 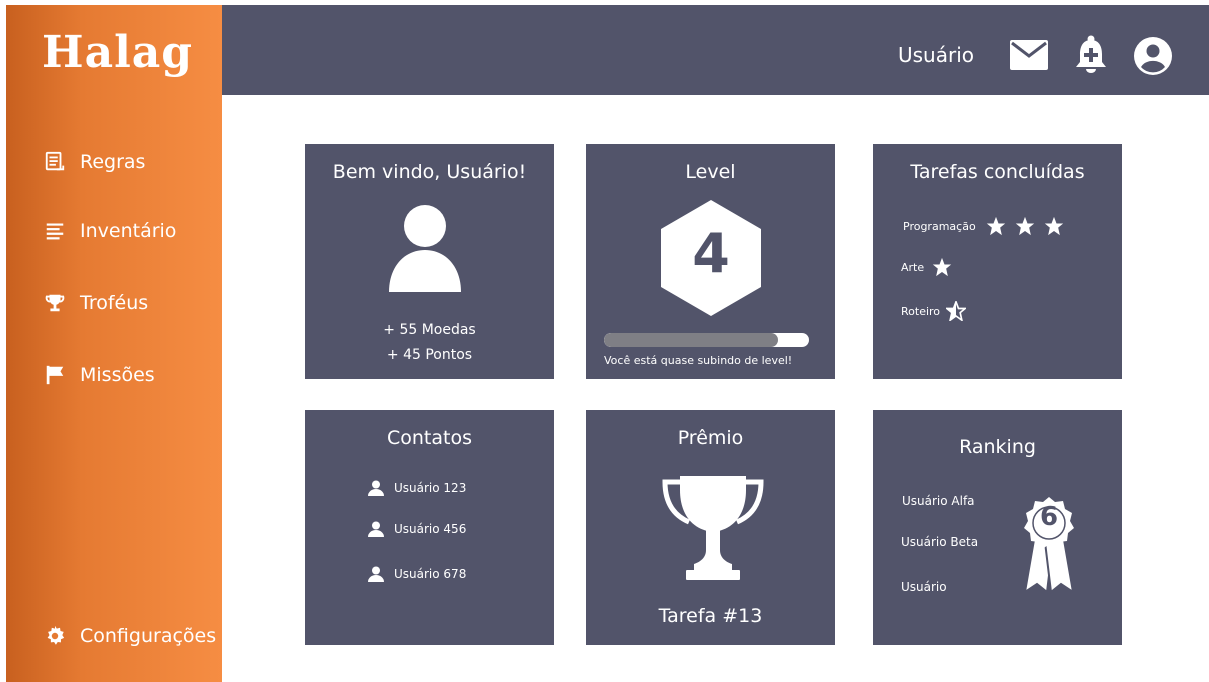 What do you see at coordinates (921, 311) in the screenshot?
I see `task-label: Roteiro` at bounding box center [921, 311].